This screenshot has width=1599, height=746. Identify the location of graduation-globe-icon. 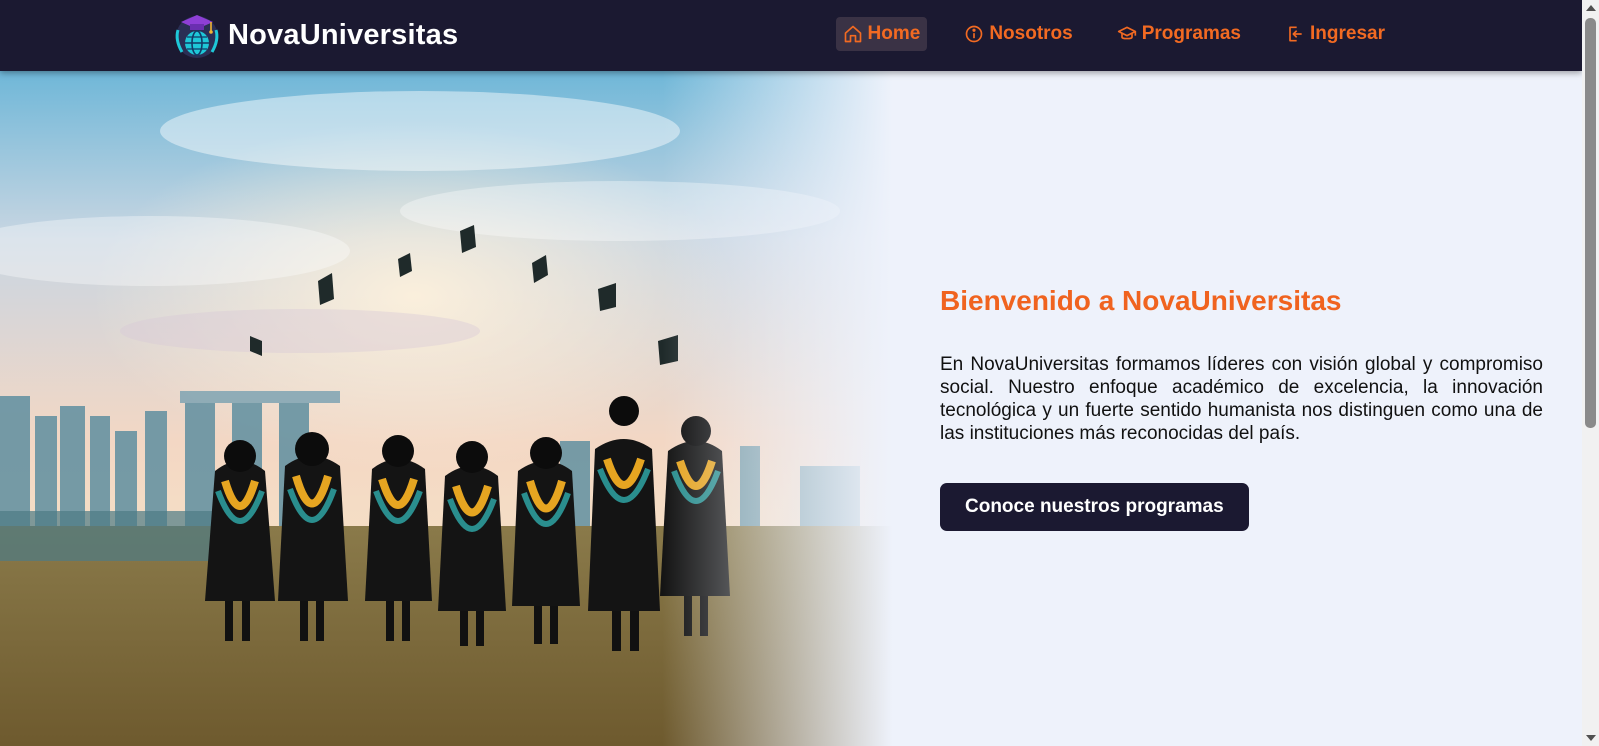
(197, 36).